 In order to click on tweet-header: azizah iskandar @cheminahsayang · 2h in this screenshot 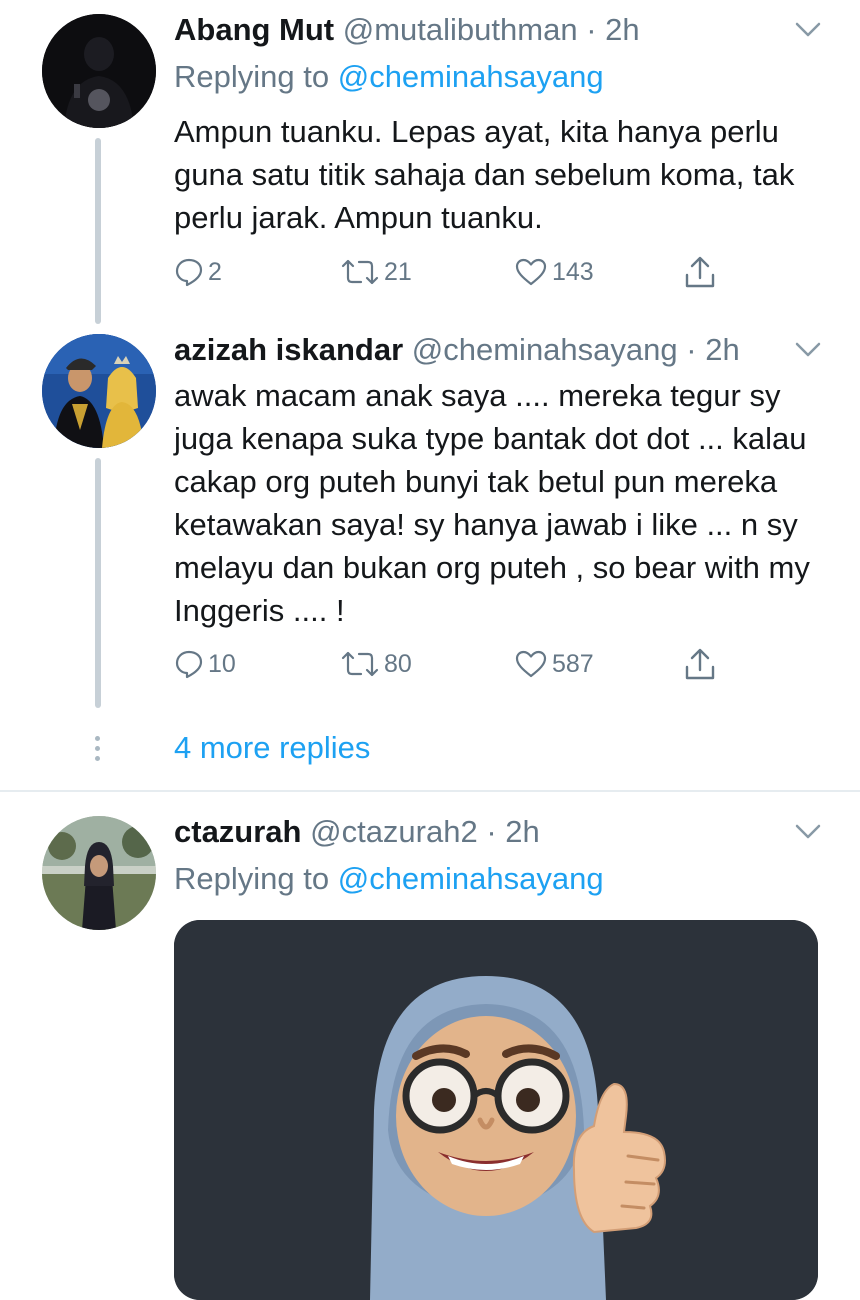, I will do `click(457, 350)`.